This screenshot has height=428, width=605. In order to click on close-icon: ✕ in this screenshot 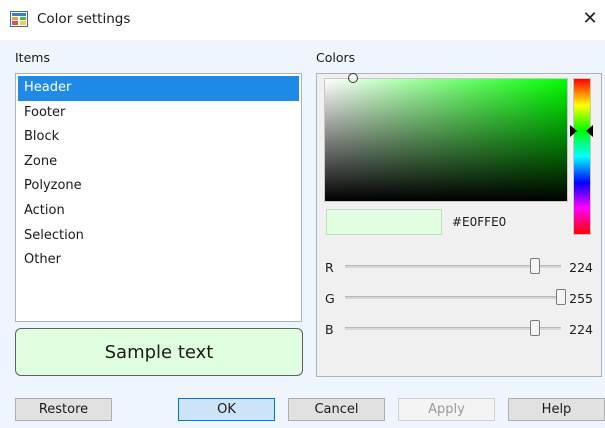, I will do `click(590, 18)`.